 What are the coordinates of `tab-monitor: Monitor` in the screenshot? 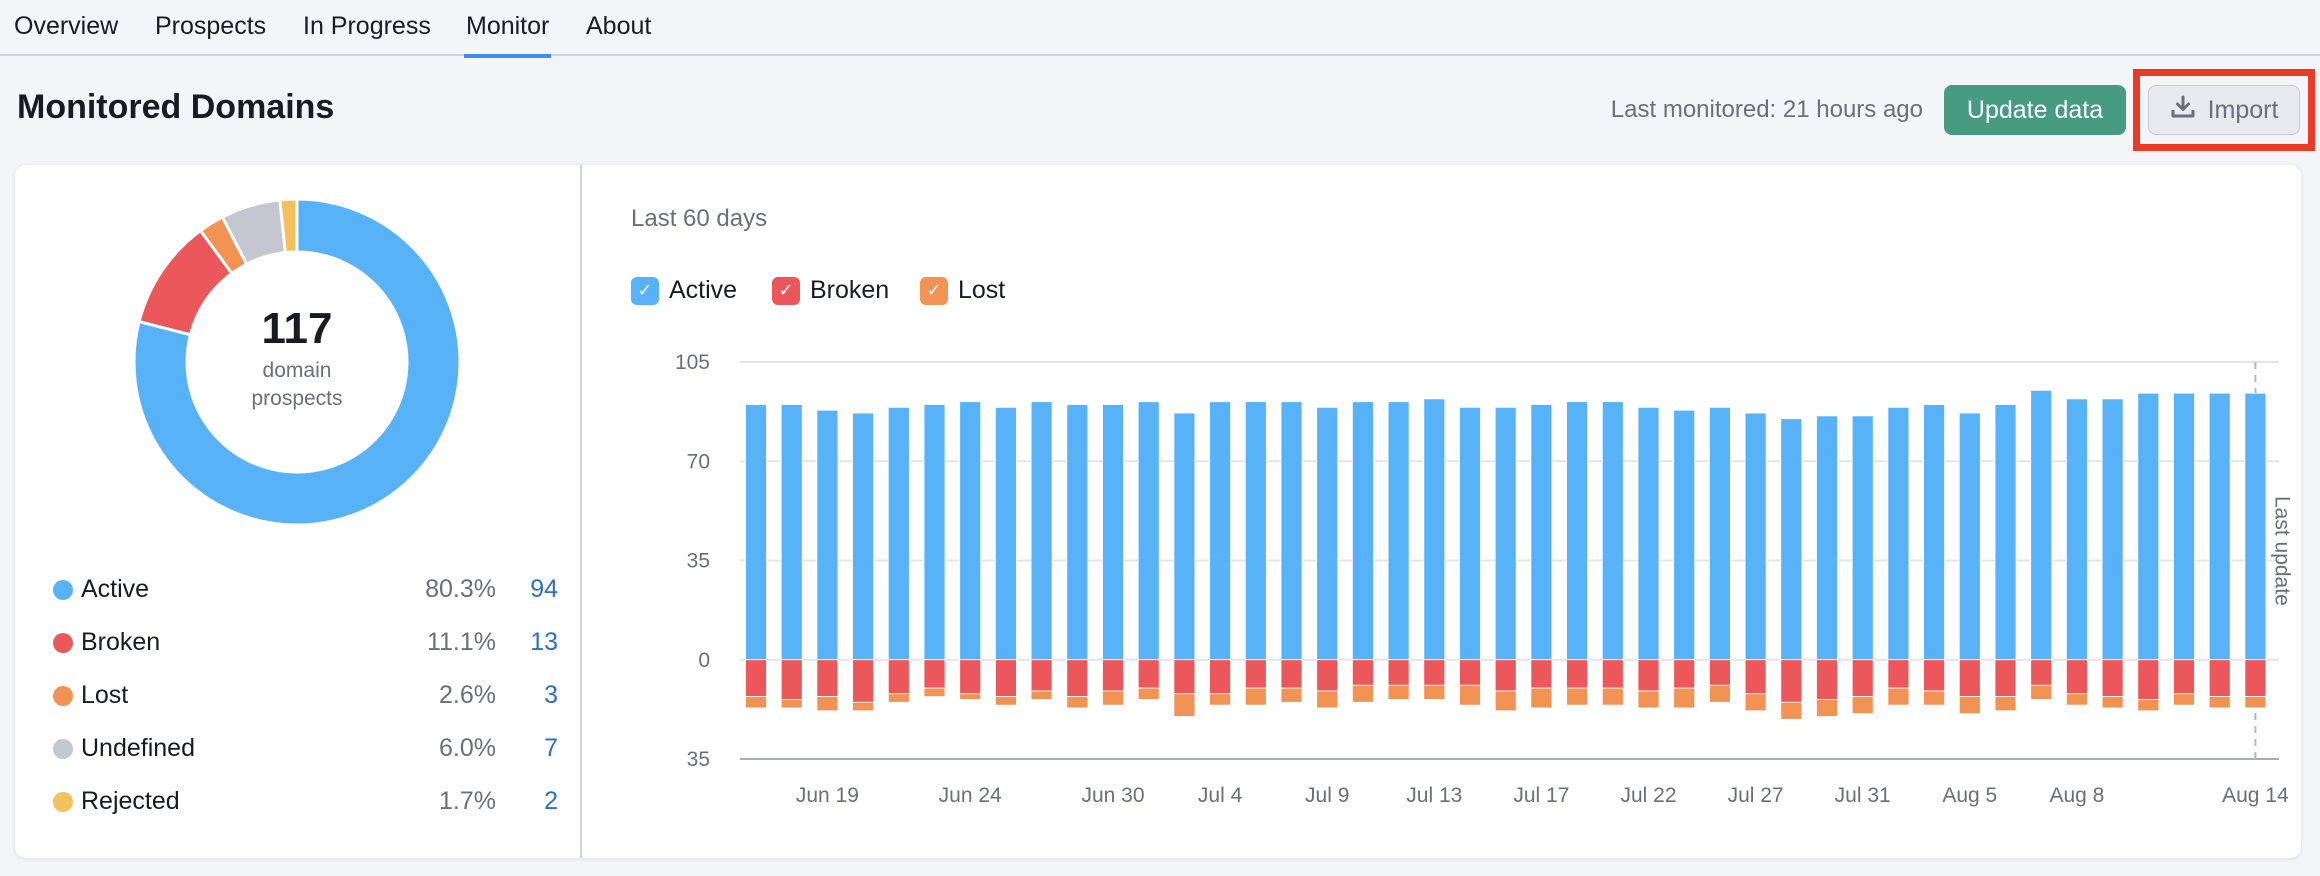 It's located at (507, 35).